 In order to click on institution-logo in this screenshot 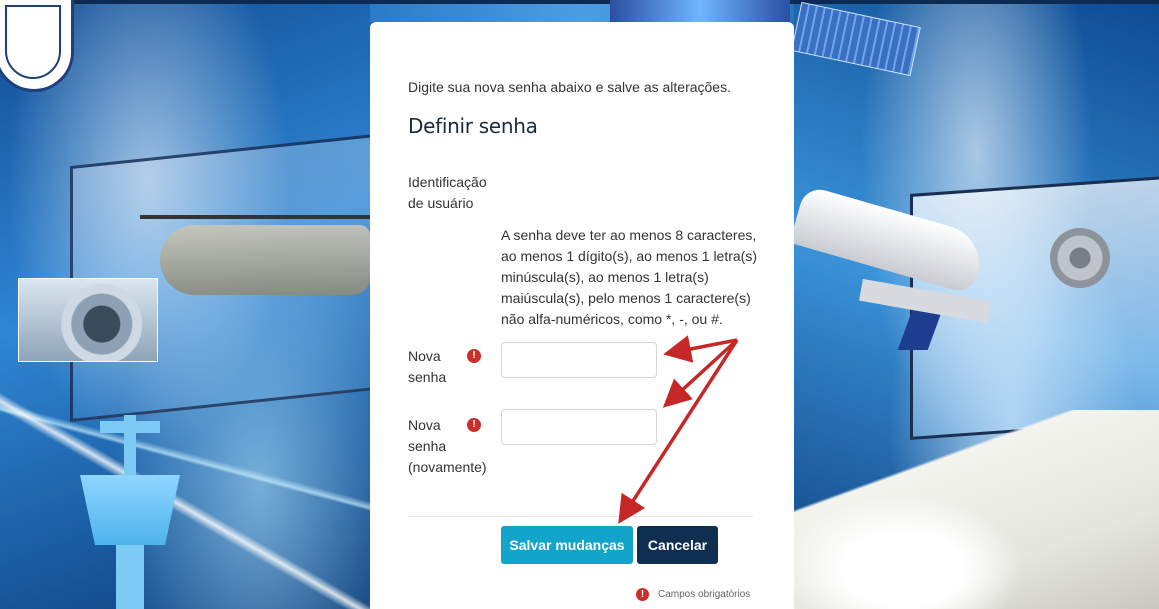, I will do `click(37, 46)`.